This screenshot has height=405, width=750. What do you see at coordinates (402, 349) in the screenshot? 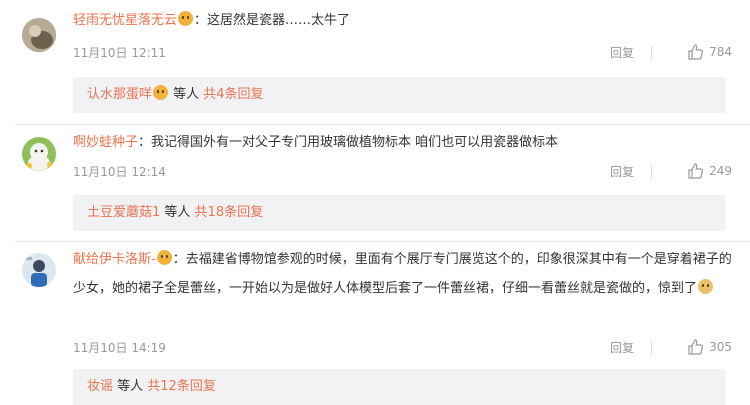
I see `comment-meta: 11月10日 14:19 回复 305` at bounding box center [402, 349].